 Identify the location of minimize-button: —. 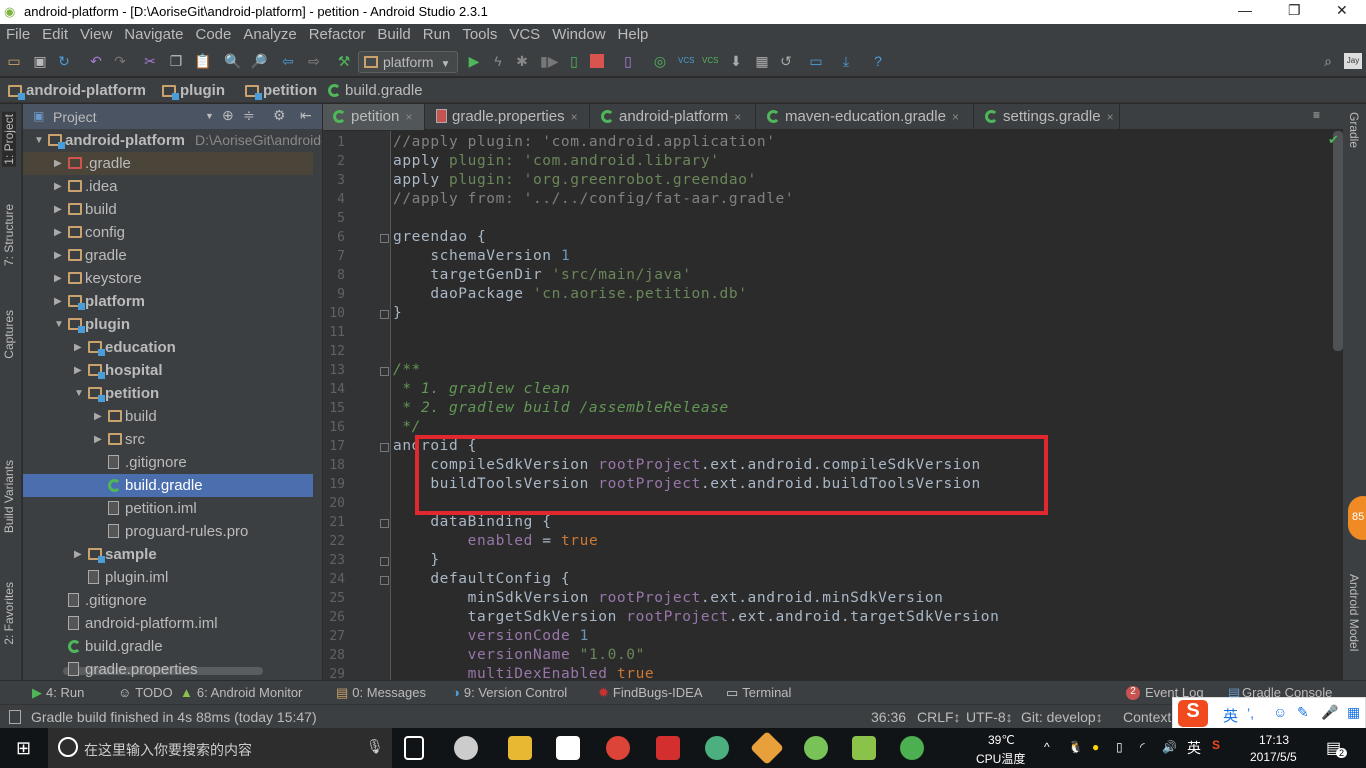
(1245, 10).